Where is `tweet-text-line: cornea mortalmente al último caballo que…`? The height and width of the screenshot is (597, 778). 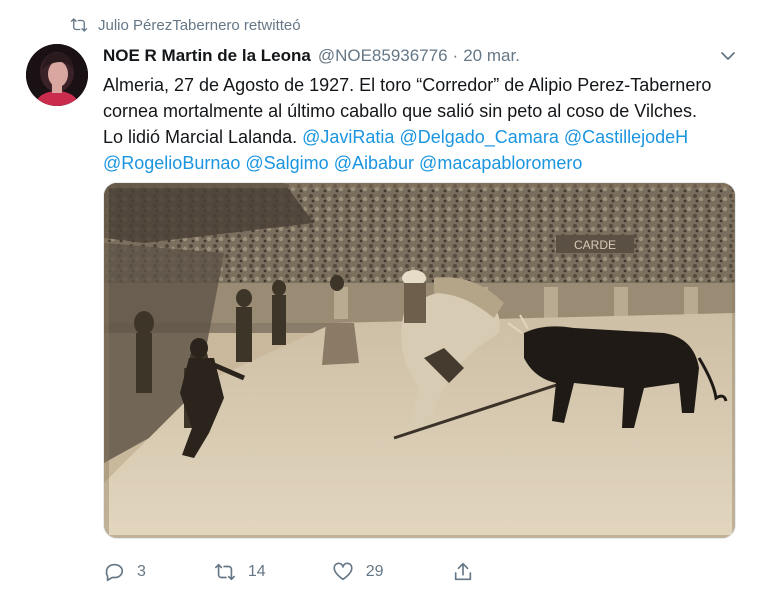
tweet-text-line: cornea mortalmente al último caballo que… is located at coordinates (400, 111).